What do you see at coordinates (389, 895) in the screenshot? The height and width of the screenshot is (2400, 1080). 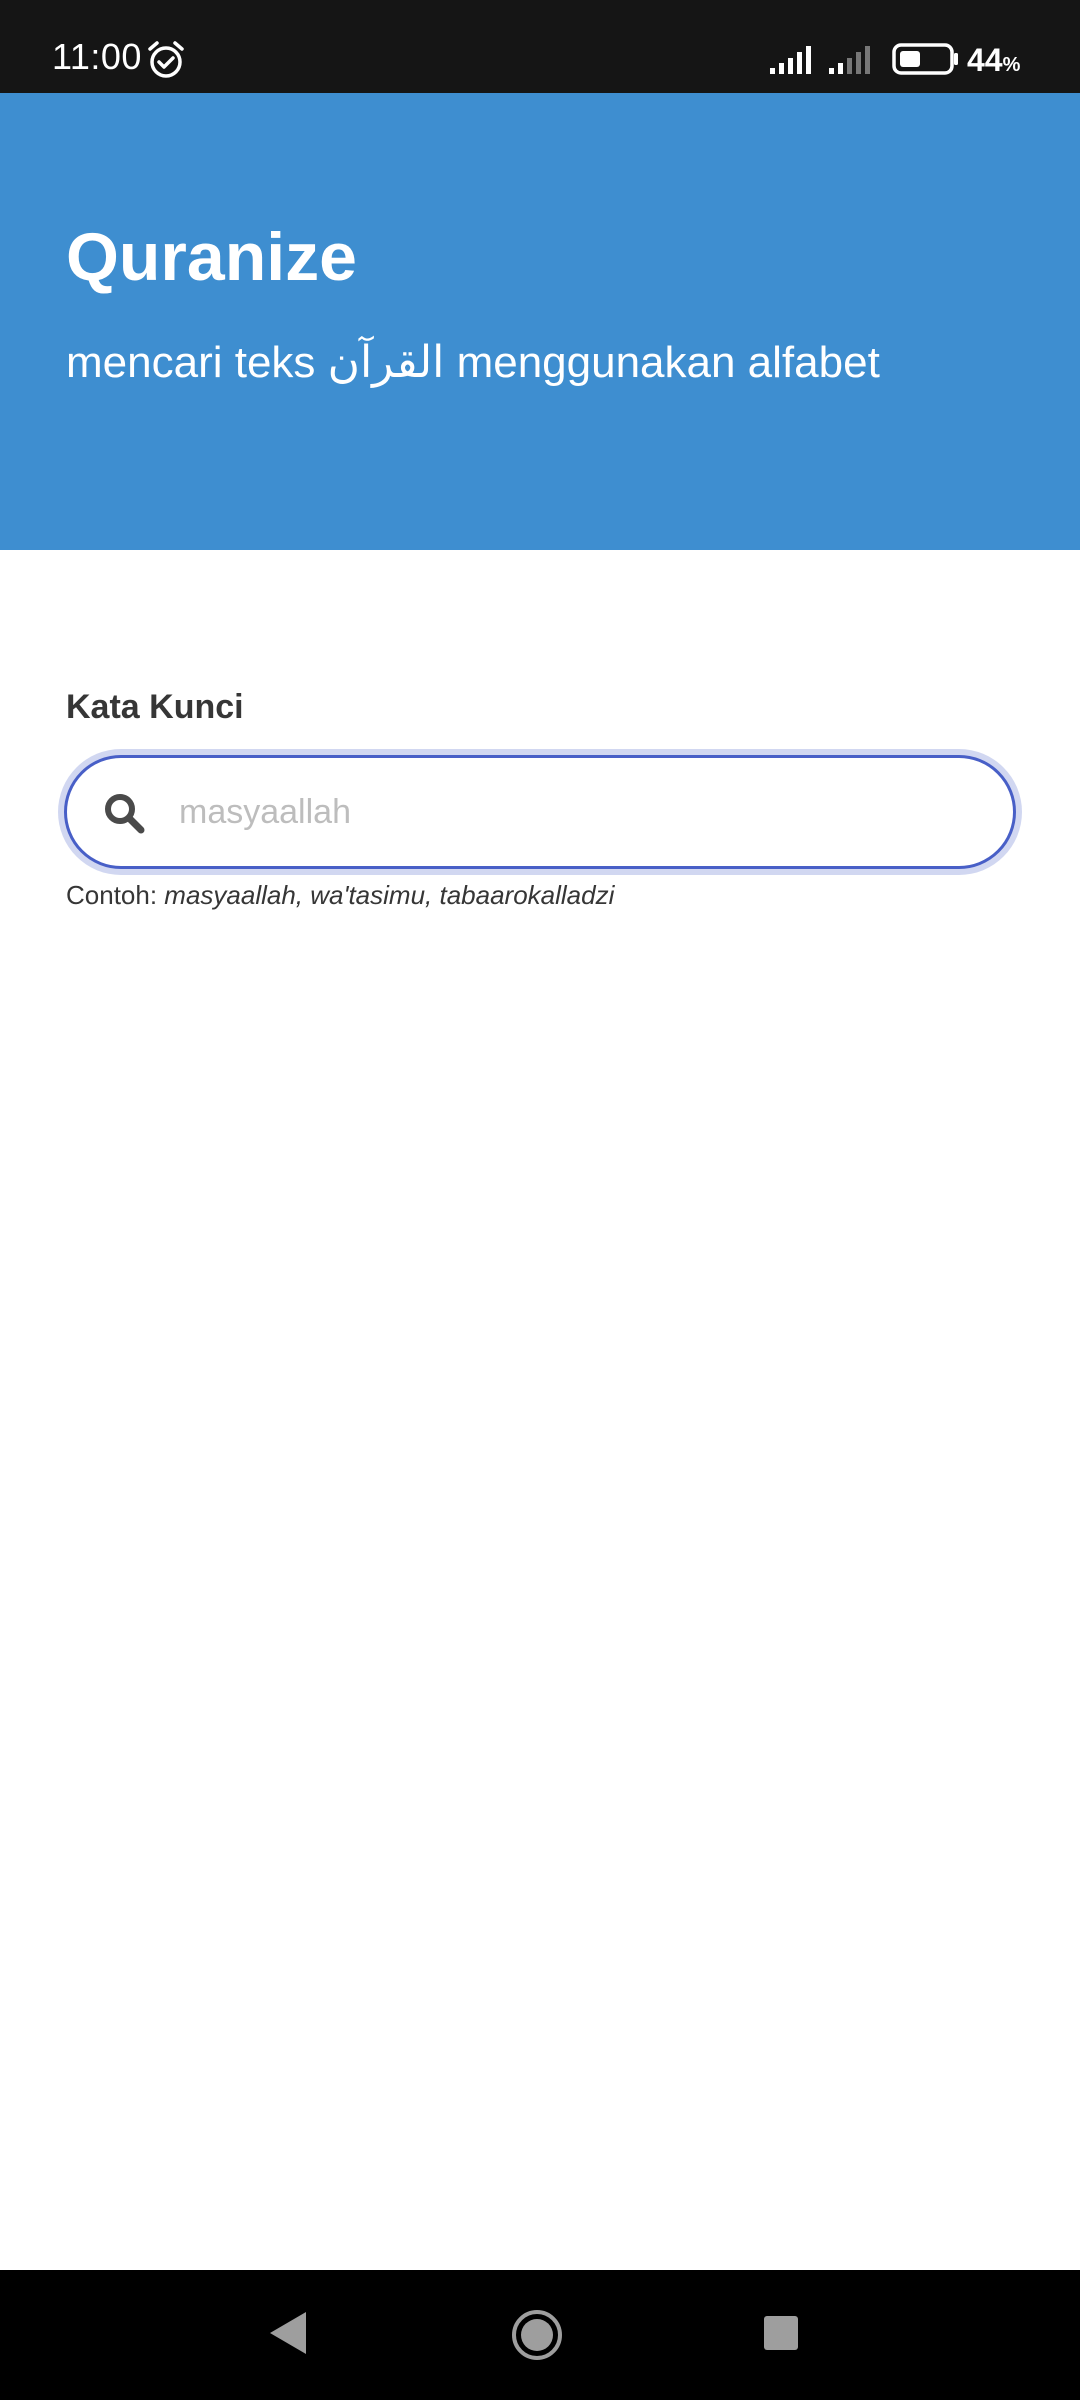 I see `help-examples: masyaallah, wa'tasimu, tabaarokalladzi` at bounding box center [389, 895].